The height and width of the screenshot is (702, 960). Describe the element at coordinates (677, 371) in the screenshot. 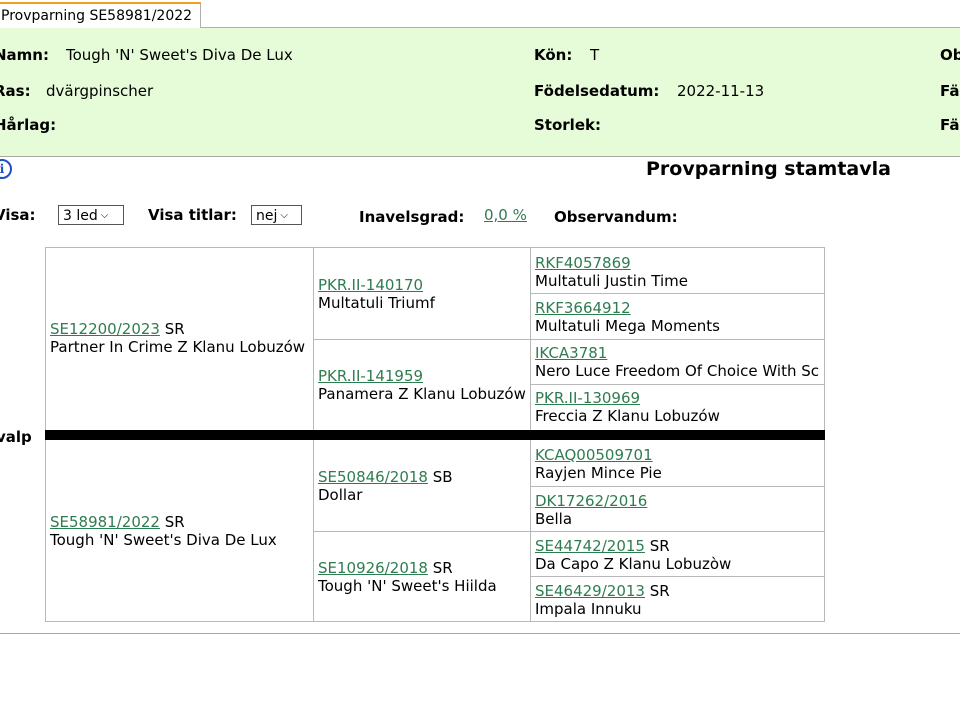

I see `sd-sire-name: Nero Luce Freedom Of Choice With Sc` at that location.